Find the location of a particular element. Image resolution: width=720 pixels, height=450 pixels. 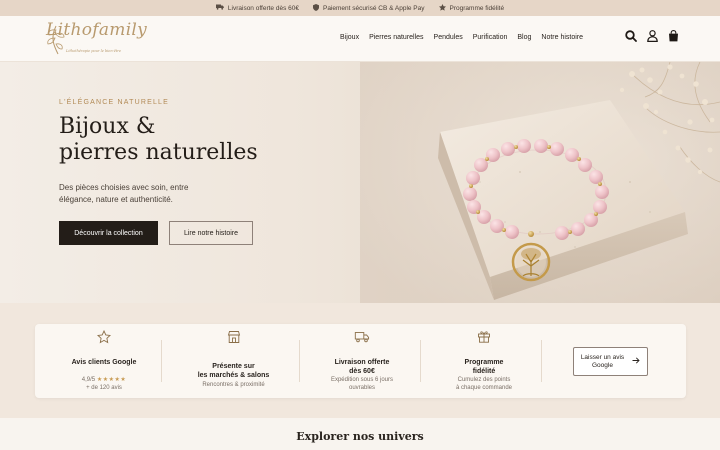

logo-tagline: Lithothérapie pour le bien-être is located at coordinates (94, 51).